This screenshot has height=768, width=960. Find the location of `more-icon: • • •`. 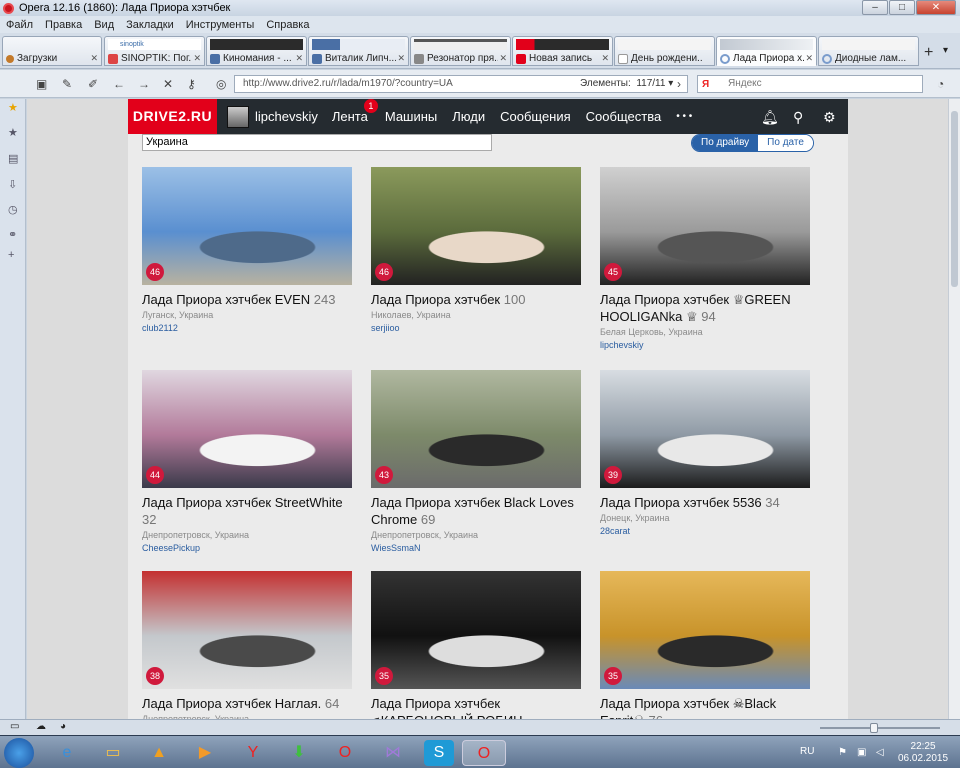

more-icon: • • • is located at coordinates (684, 116).